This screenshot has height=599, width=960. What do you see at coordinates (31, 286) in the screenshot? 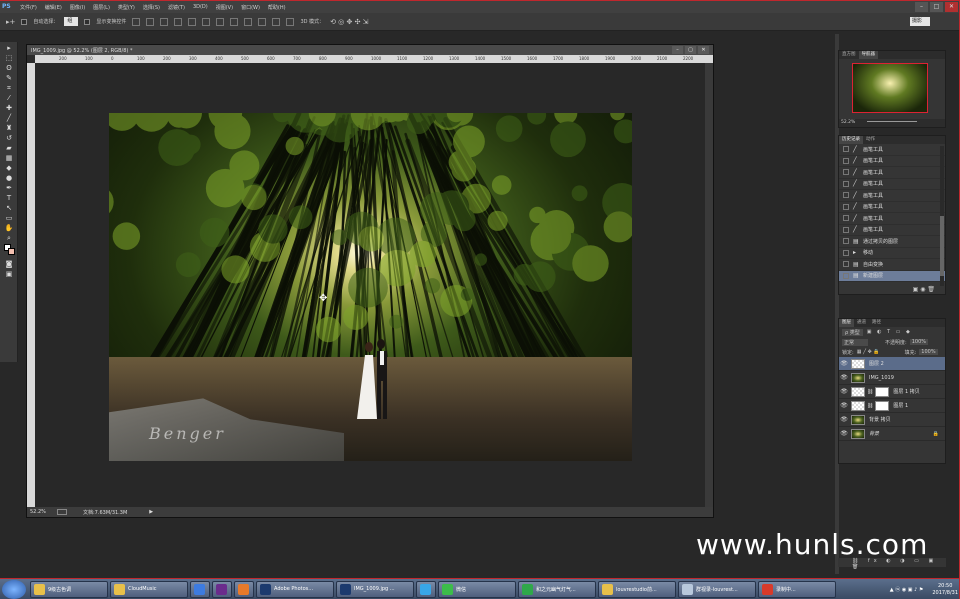
I see `vertical-ruler` at bounding box center [31, 286].